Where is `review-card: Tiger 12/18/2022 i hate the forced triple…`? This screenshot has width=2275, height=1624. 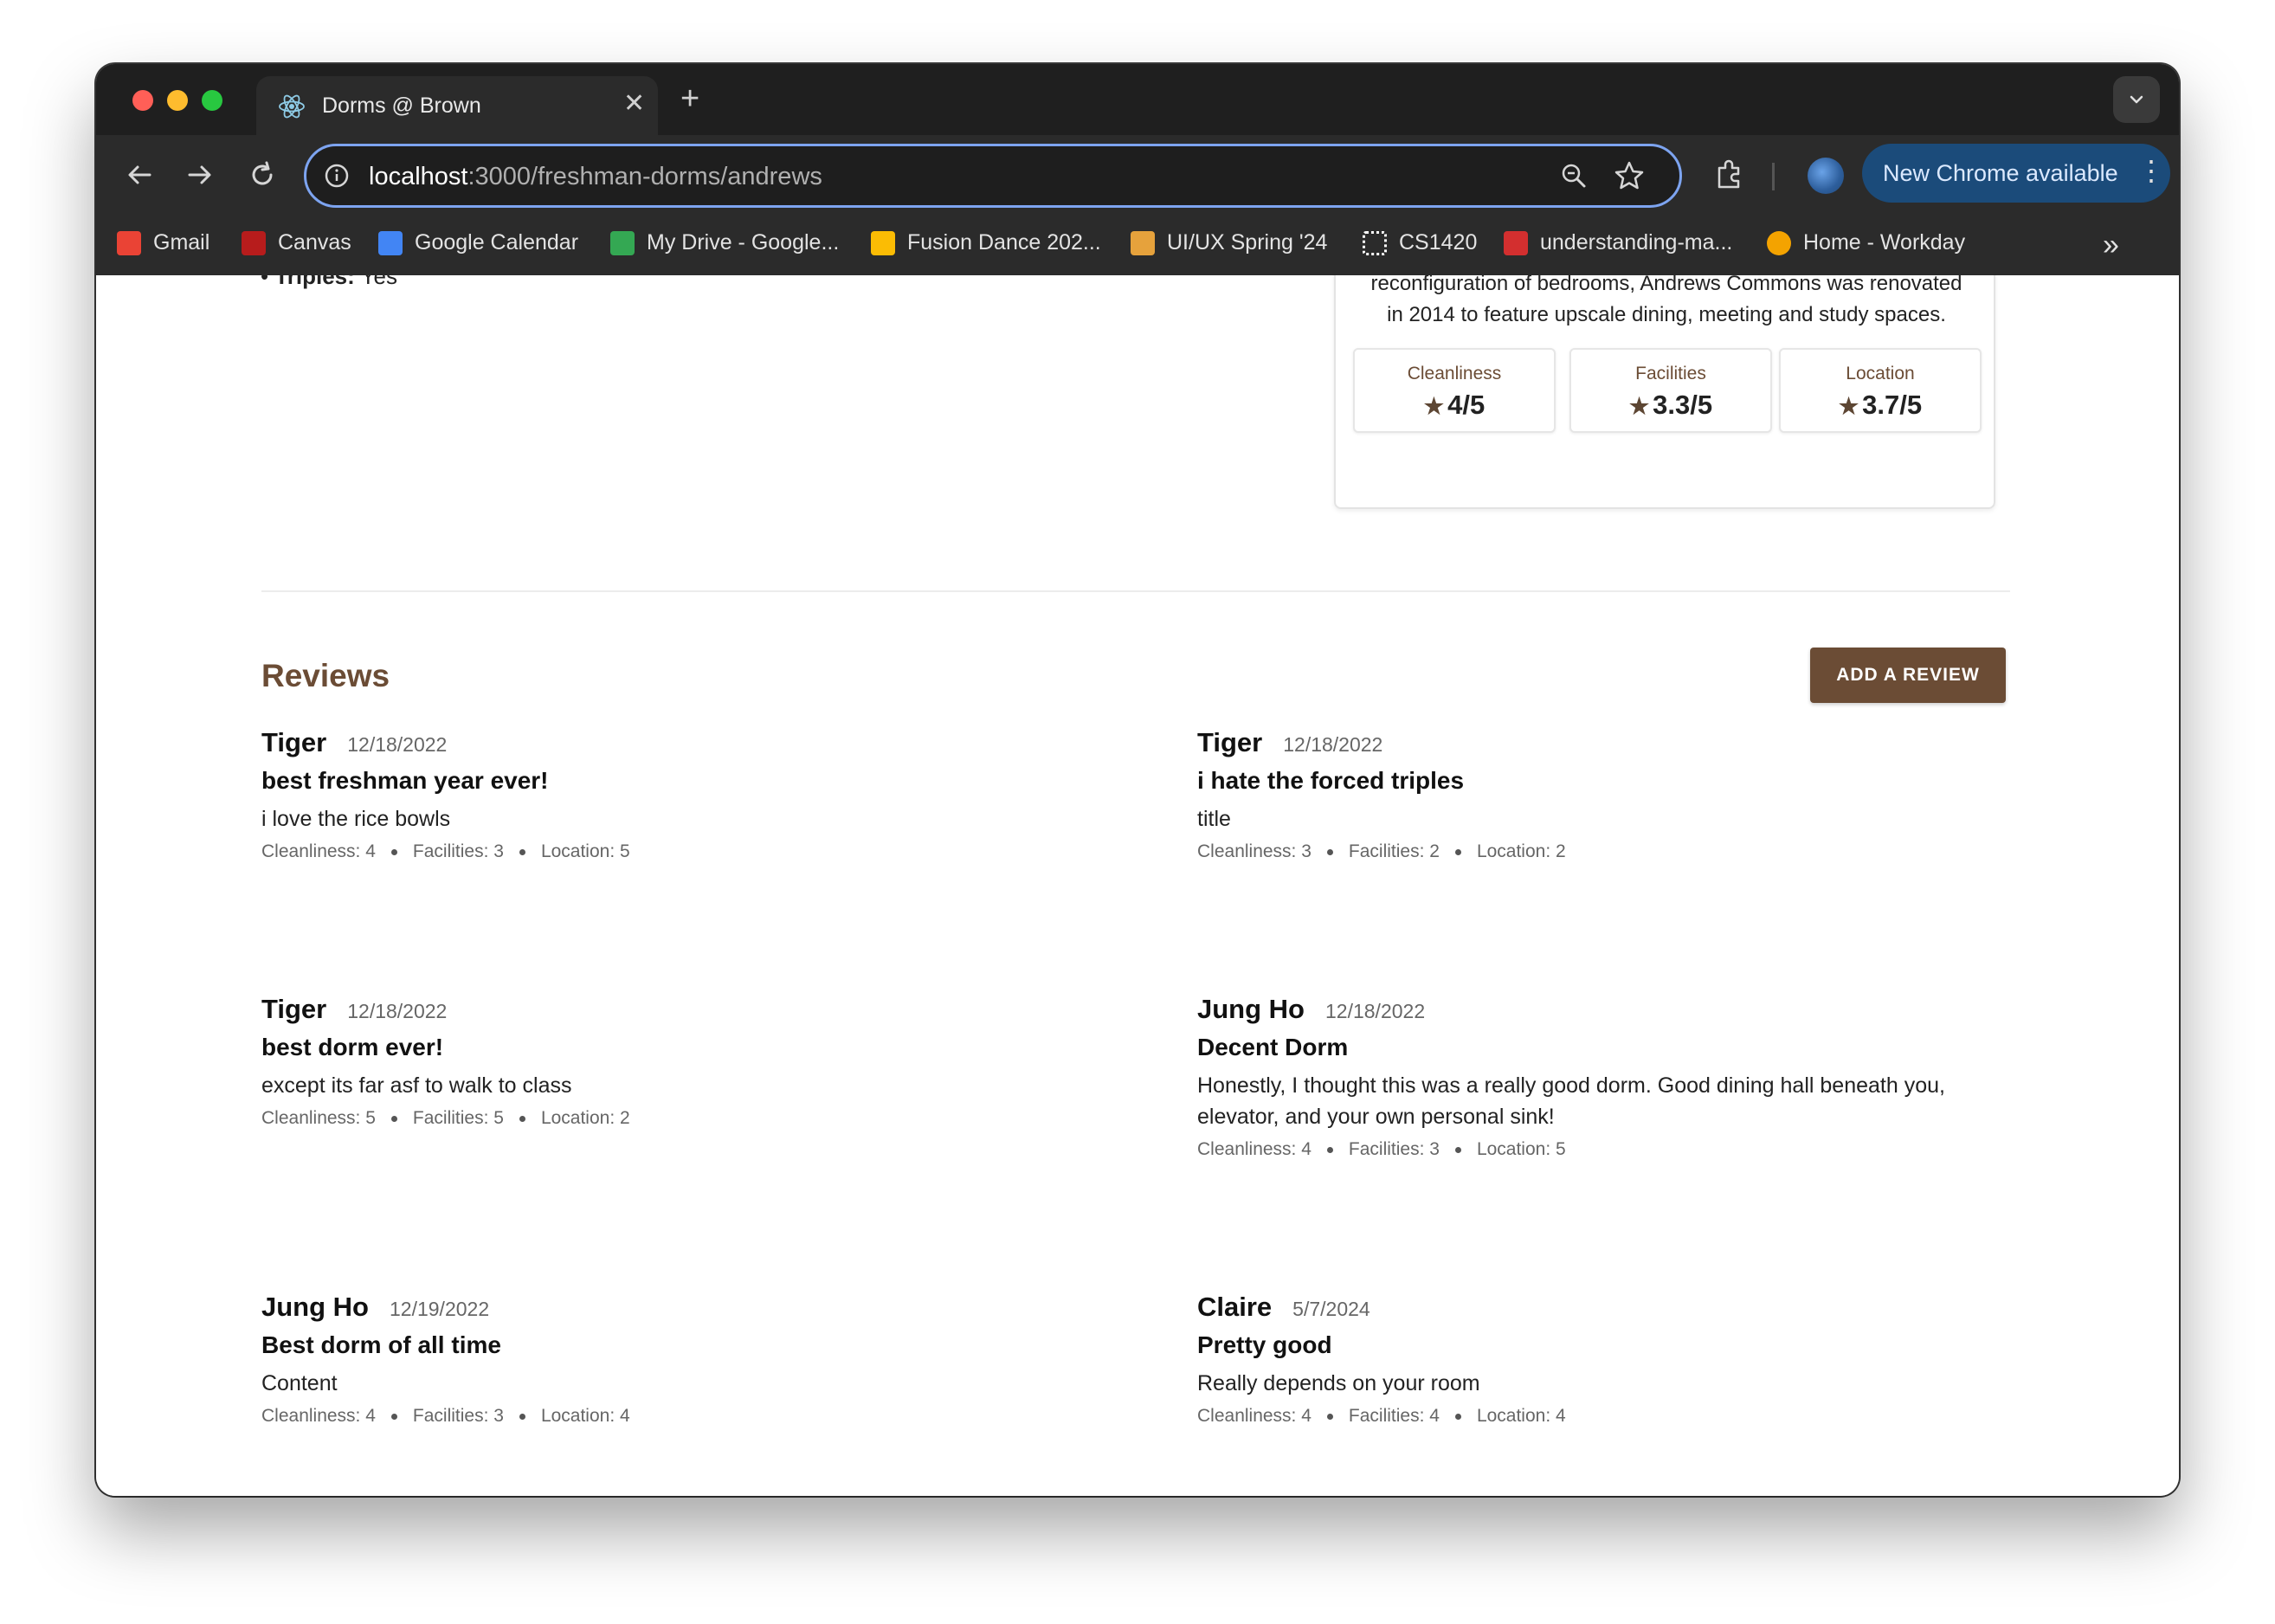
review-card: Tiger 12/18/2022 i hate the forced triple… is located at coordinates (1608, 794).